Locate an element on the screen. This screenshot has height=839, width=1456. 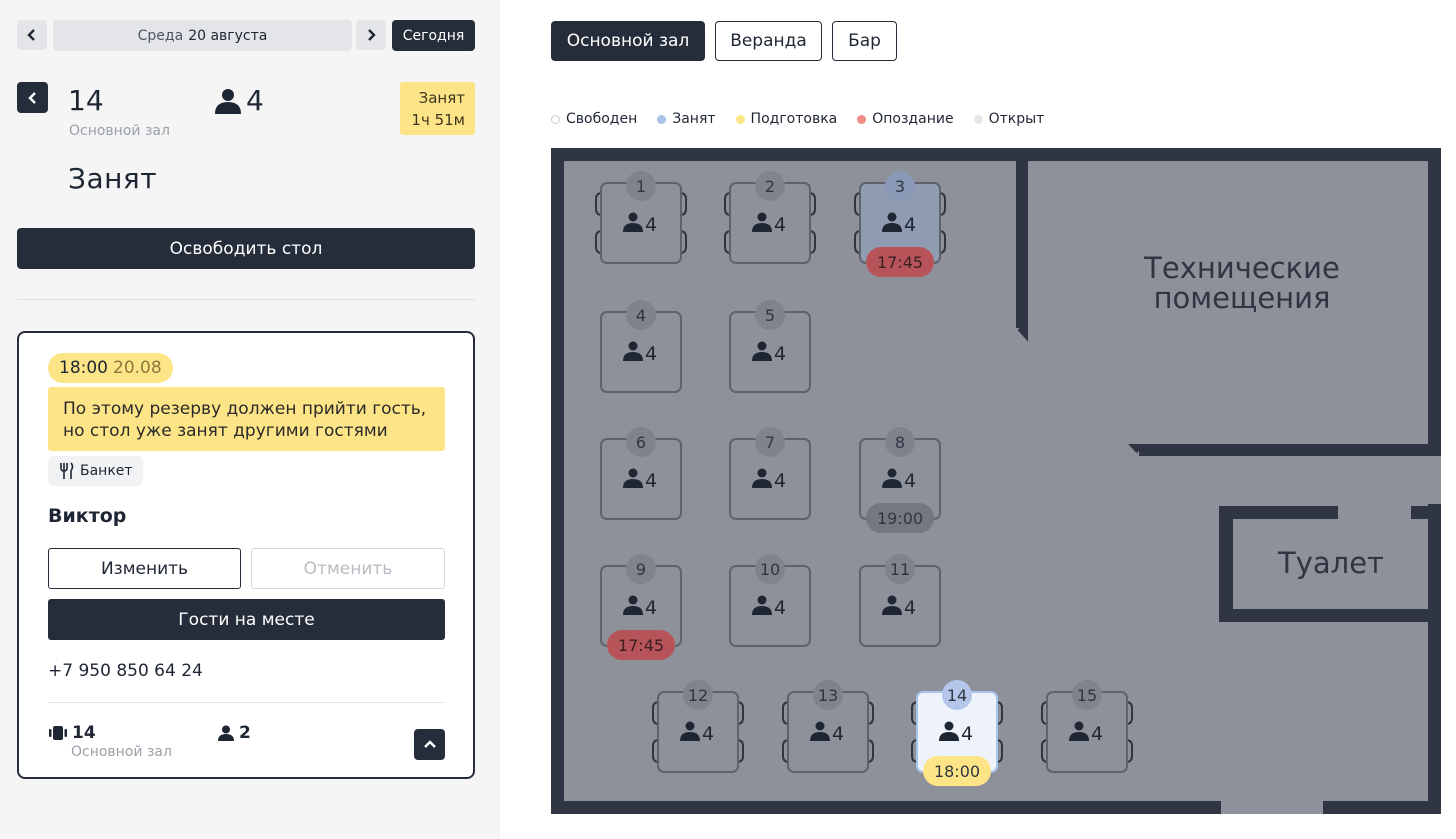
table-number-label: 7 is located at coordinates (770, 442).